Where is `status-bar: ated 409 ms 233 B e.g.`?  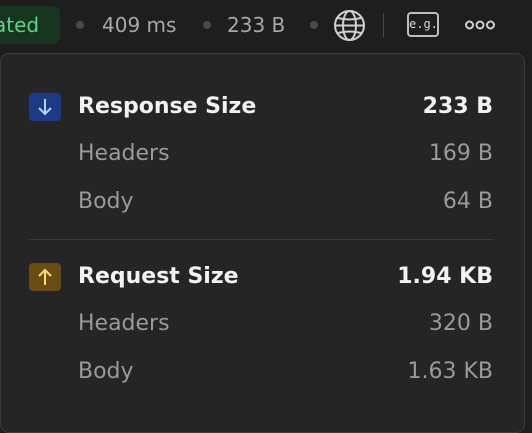
status-bar: ated 409 ms 233 B e.g. is located at coordinates (266, 25).